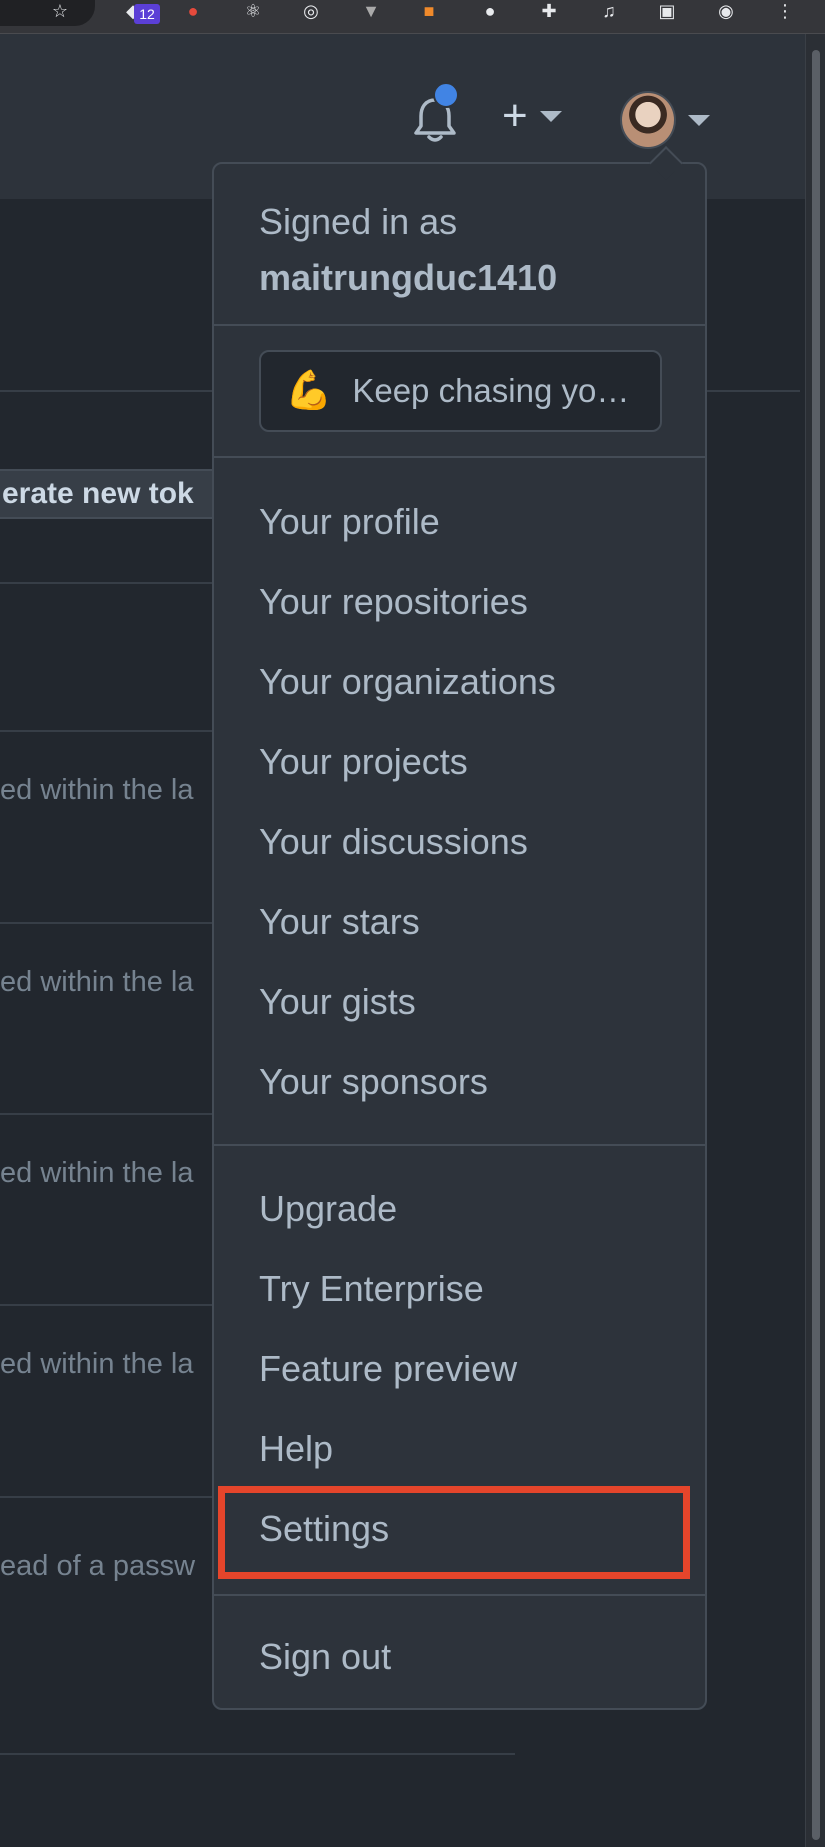  What do you see at coordinates (339, 922) in the screenshot?
I see `menu-your-stars: Your stars` at bounding box center [339, 922].